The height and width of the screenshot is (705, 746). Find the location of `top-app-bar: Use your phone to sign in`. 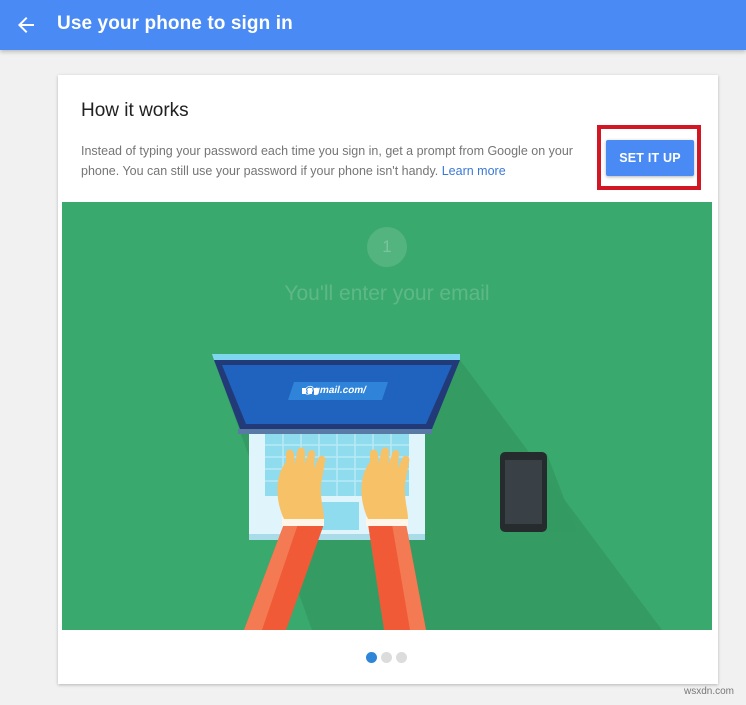

top-app-bar: Use your phone to sign in is located at coordinates (373, 25).